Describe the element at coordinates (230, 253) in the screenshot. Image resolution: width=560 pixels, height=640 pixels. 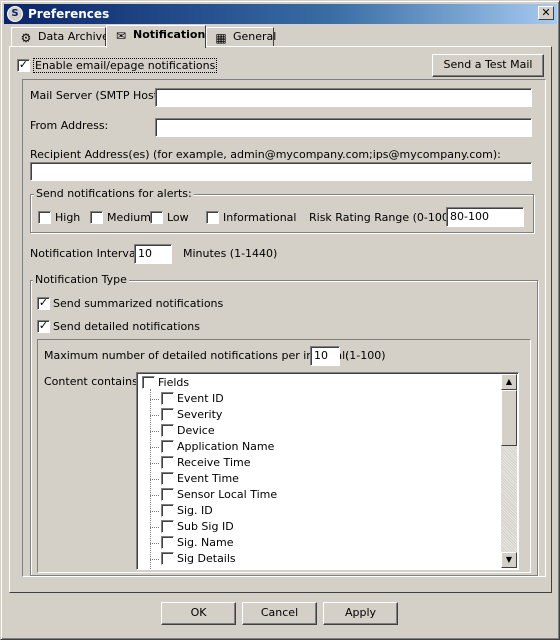
I see `interval-unit: Minutes (1-1440)` at that location.